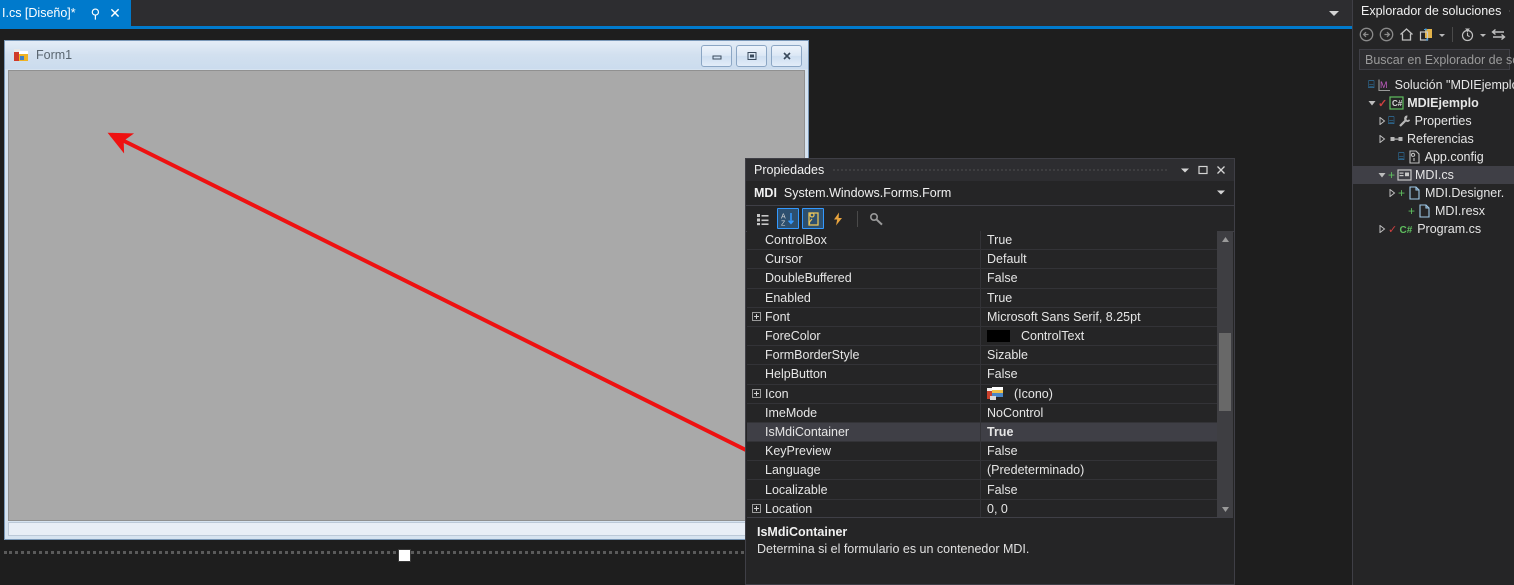 Image resolution: width=1514 pixels, height=585 pixels. What do you see at coordinates (751, 56) in the screenshot?
I see `form-maximize-button` at bounding box center [751, 56].